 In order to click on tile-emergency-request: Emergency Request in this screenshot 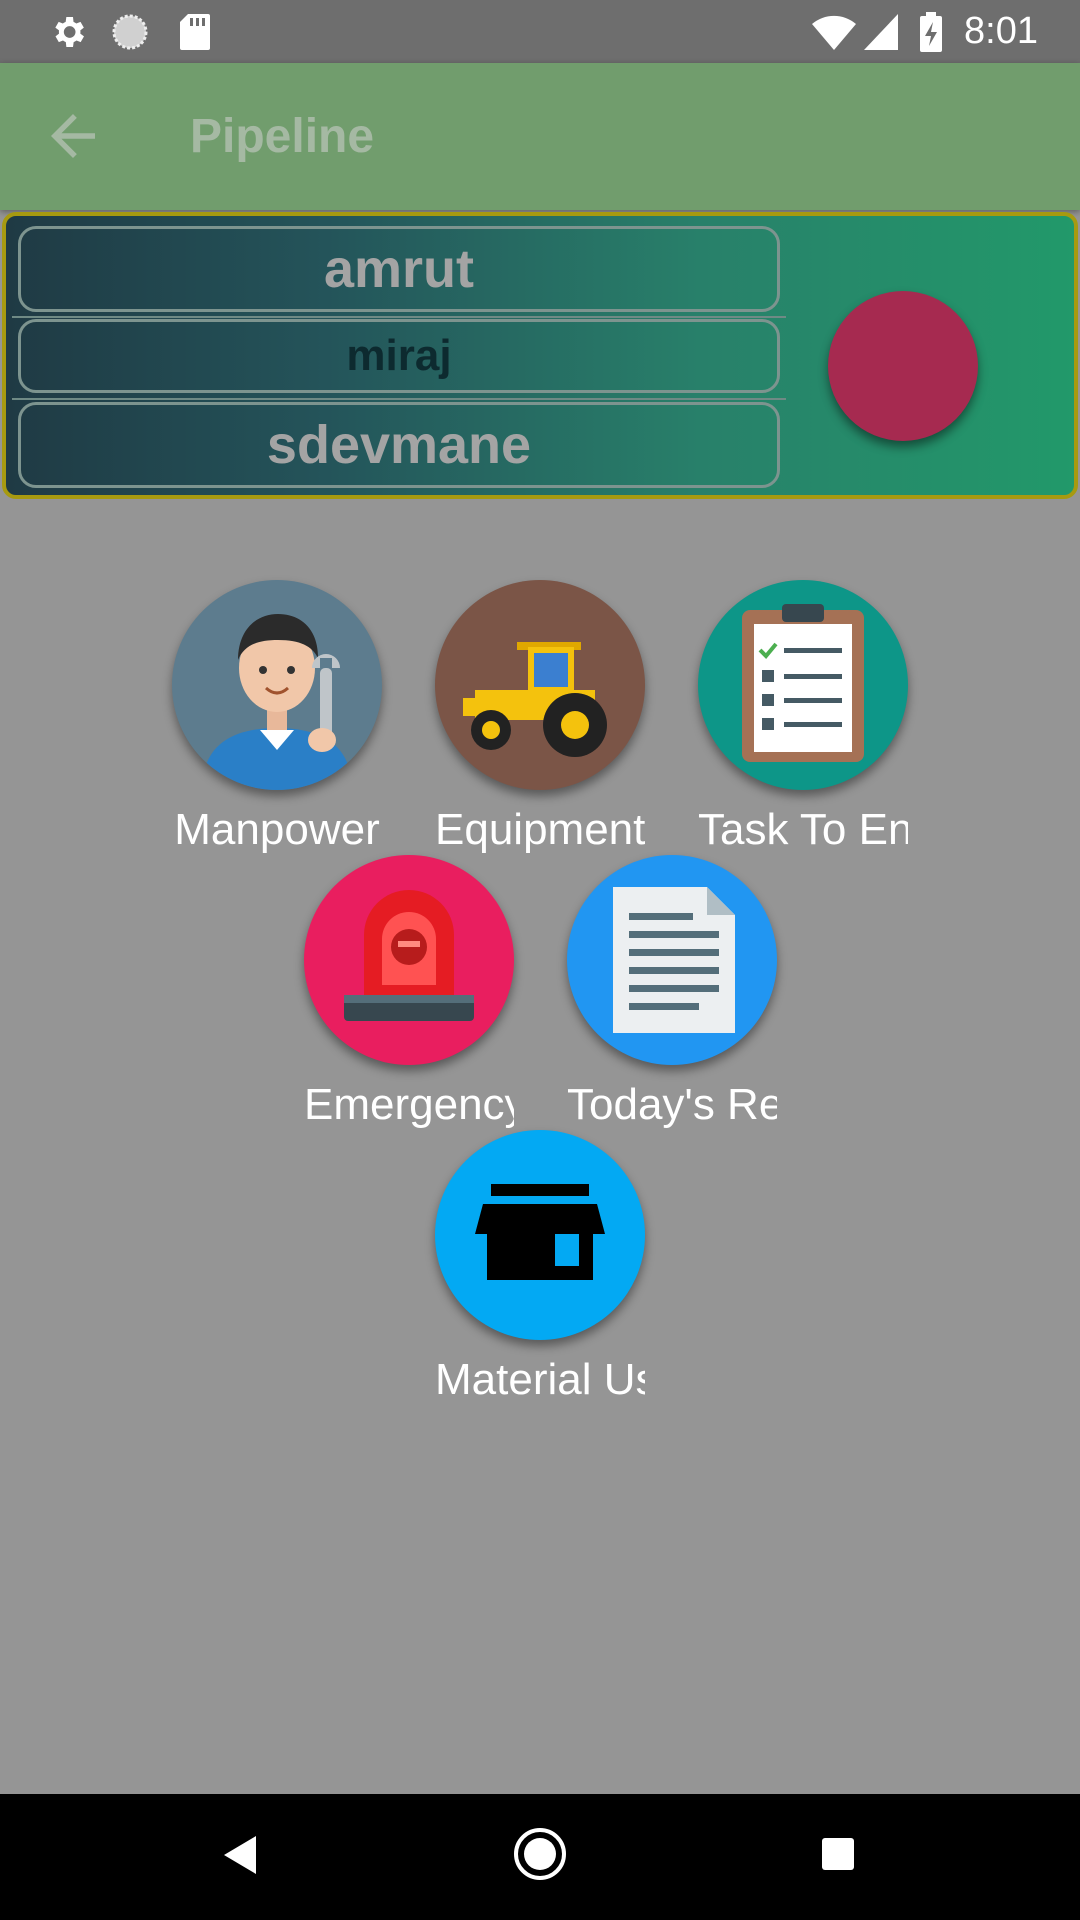, I will do `click(409, 1000)`.